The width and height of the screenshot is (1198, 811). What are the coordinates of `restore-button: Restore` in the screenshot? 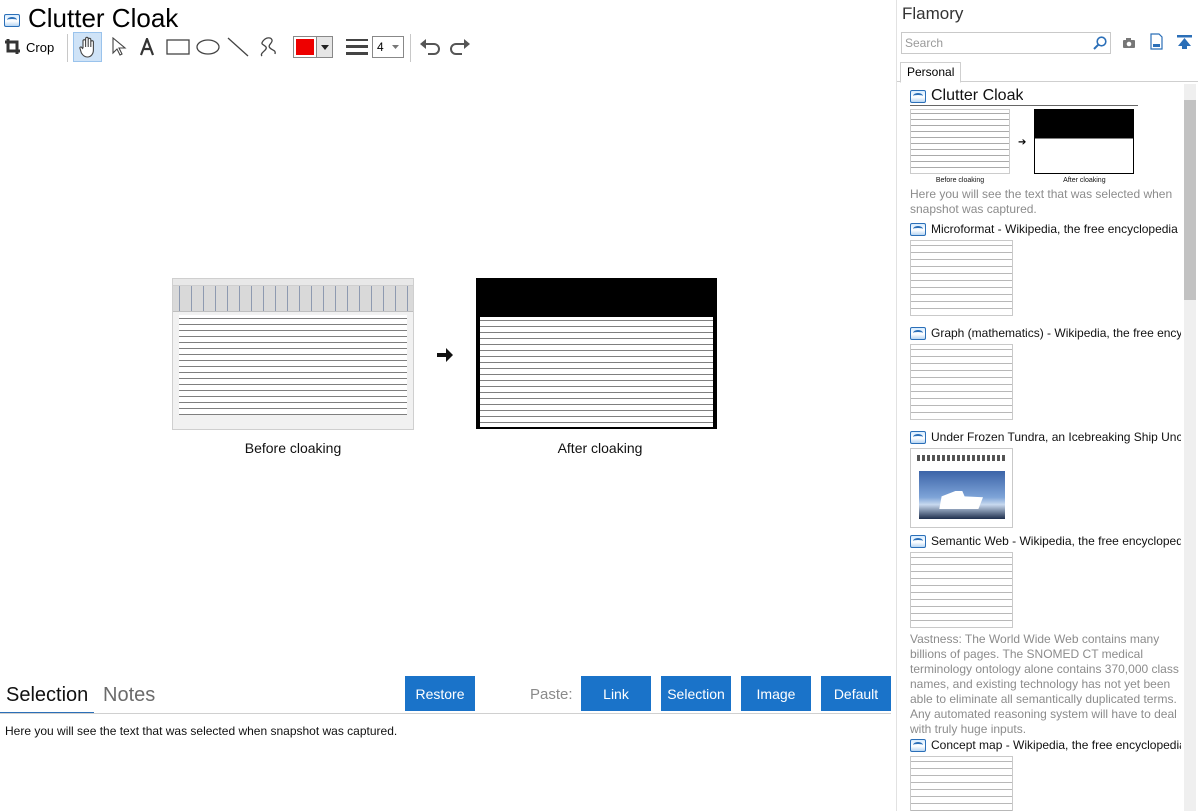 It's located at (440, 693).